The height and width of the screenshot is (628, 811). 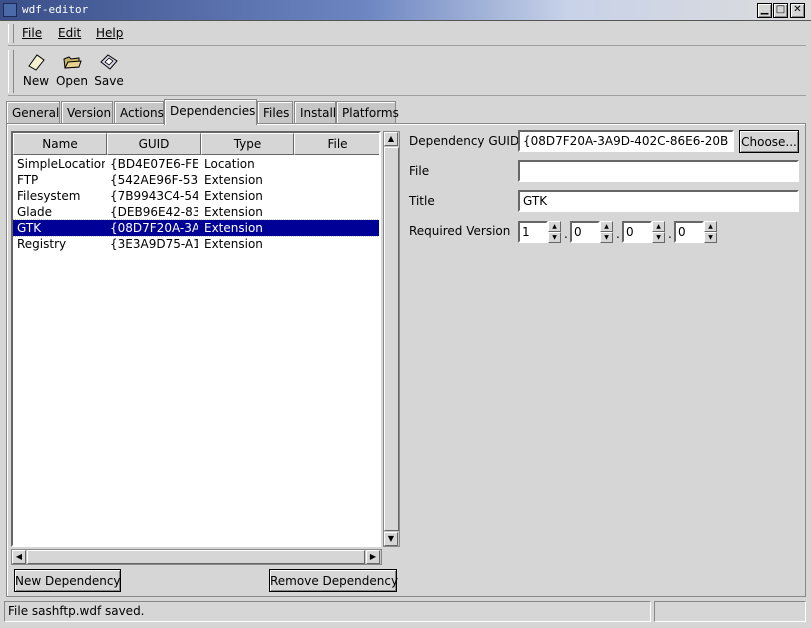 I want to click on menu-help: Help, so click(x=109, y=33).